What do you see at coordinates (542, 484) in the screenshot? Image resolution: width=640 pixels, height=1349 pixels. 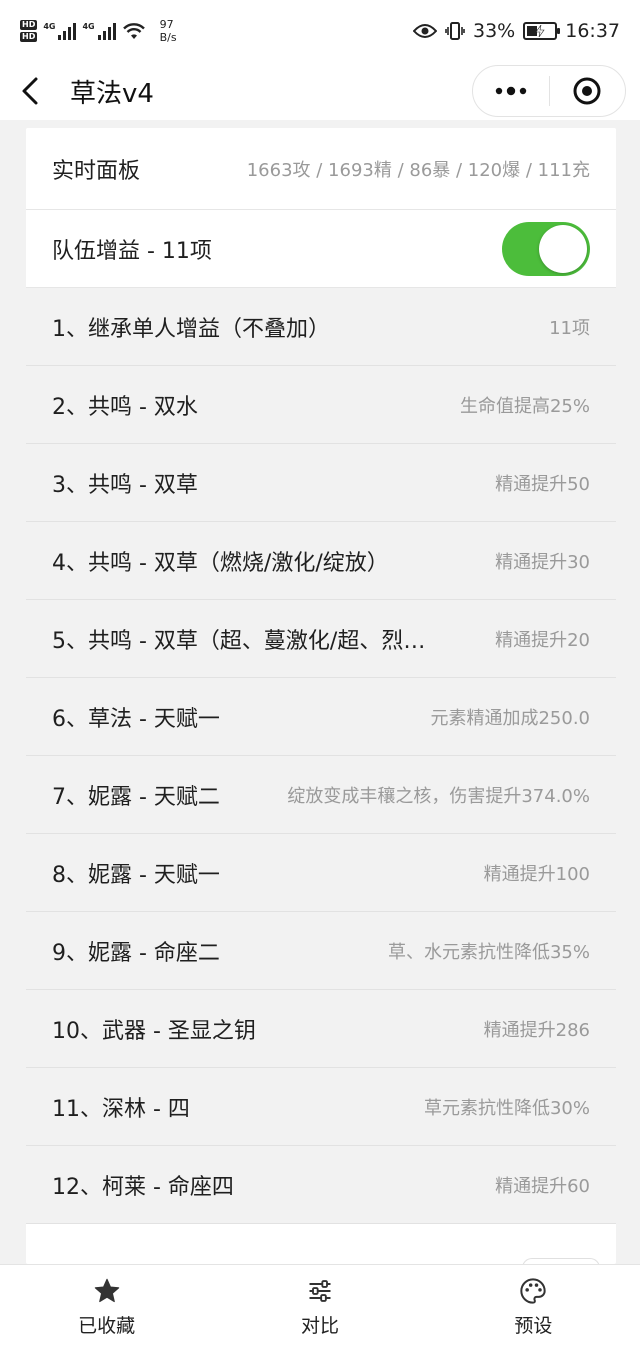 I see `item-value: 精通提升50` at bounding box center [542, 484].